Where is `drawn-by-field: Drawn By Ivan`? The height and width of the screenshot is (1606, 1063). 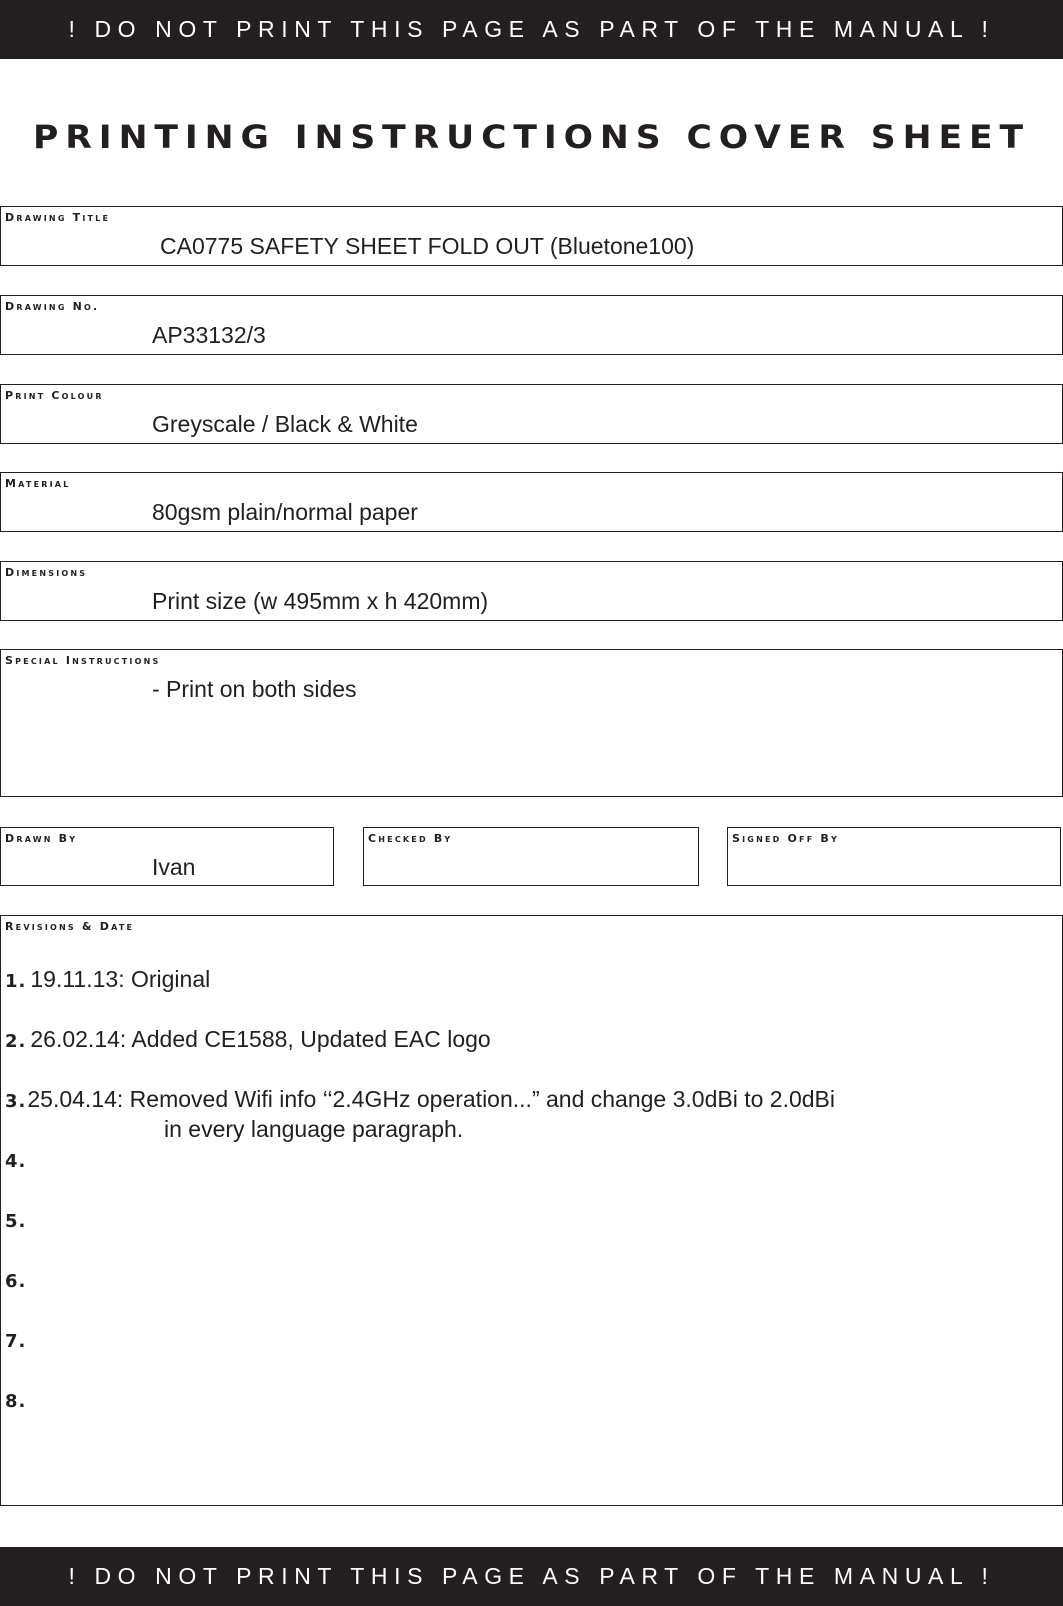 drawn-by-field: Drawn By Ivan is located at coordinates (167, 856).